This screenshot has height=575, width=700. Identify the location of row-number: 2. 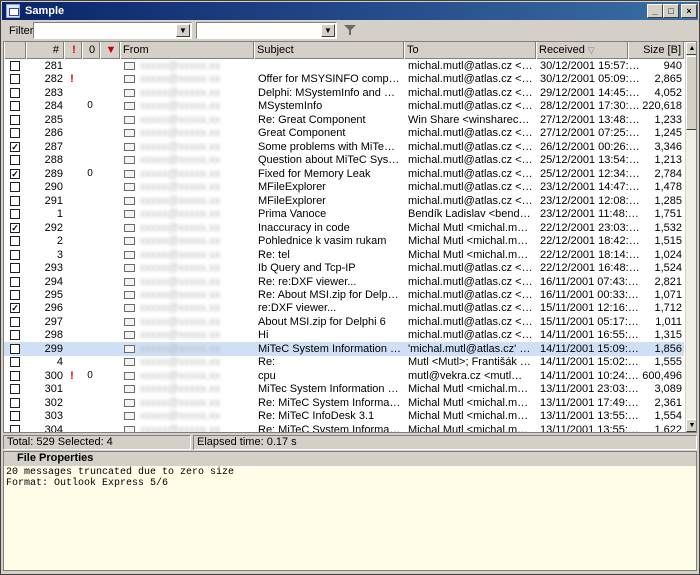
(59, 241).